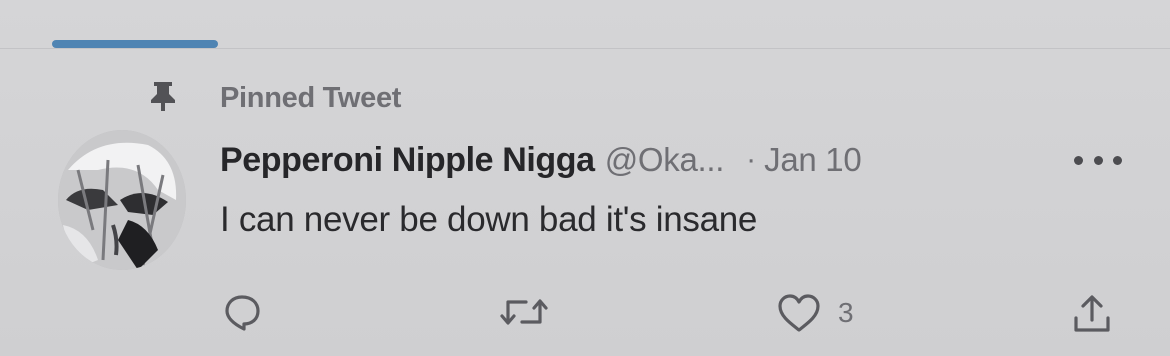  I want to click on avatar, so click(122, 200).